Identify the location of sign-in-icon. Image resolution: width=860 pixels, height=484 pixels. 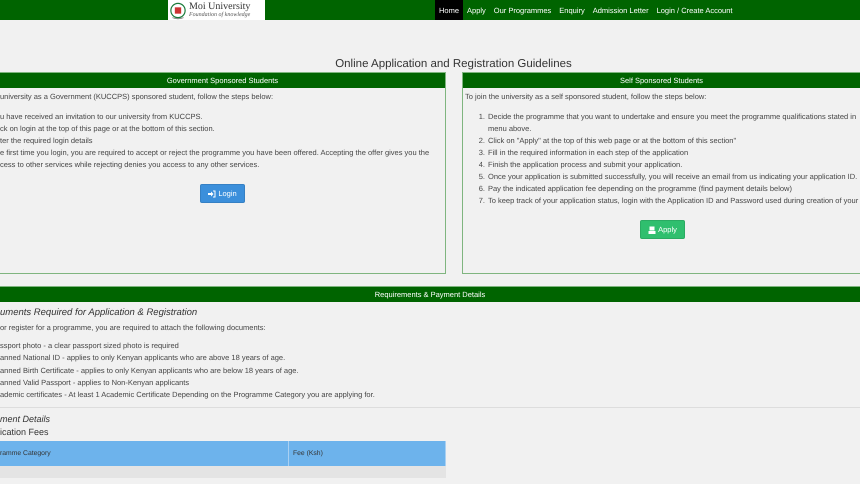
(212, 194).